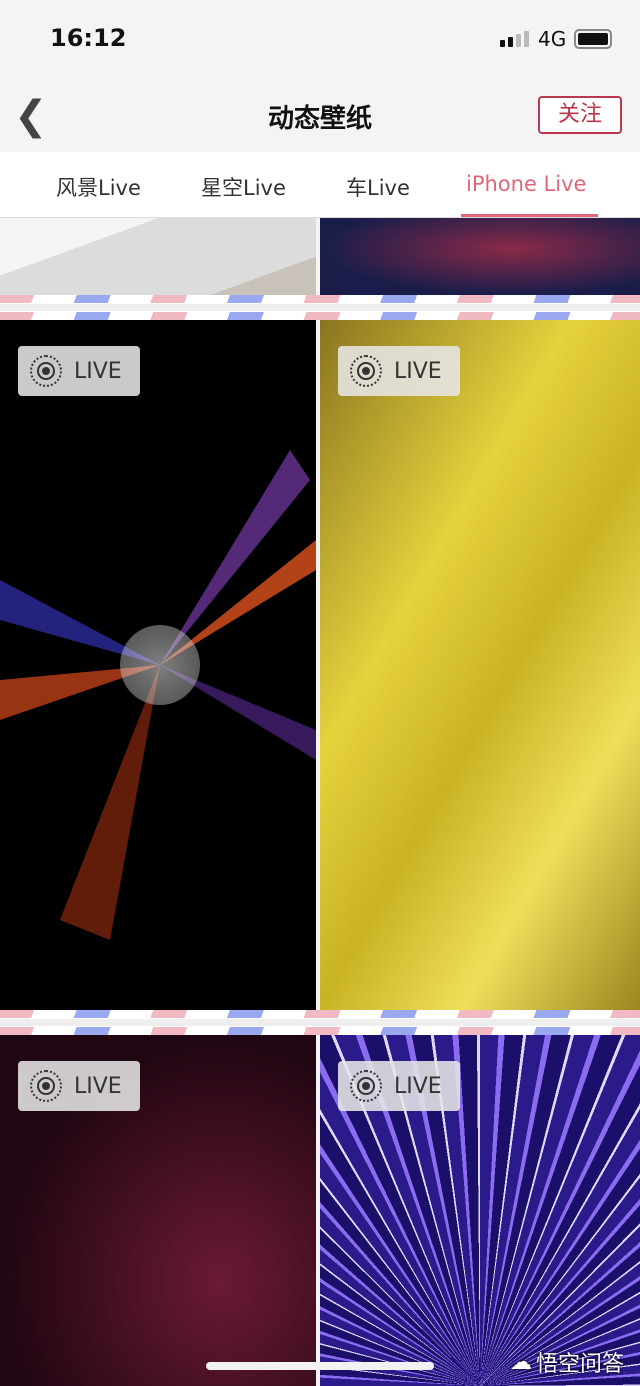  I want to click on tab-iphone-live: iPhone Live, so click(526, 184).